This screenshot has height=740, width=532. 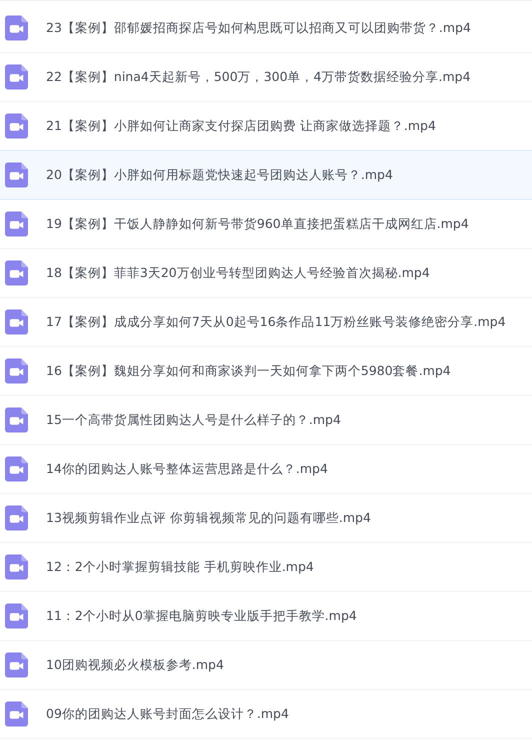 What do you see at coordinates (187, 469) in the screenshot?
I see `file-name: 14你的团购达人账号整体运营思路是什么？.mp4` at bounding box center [187, 469].